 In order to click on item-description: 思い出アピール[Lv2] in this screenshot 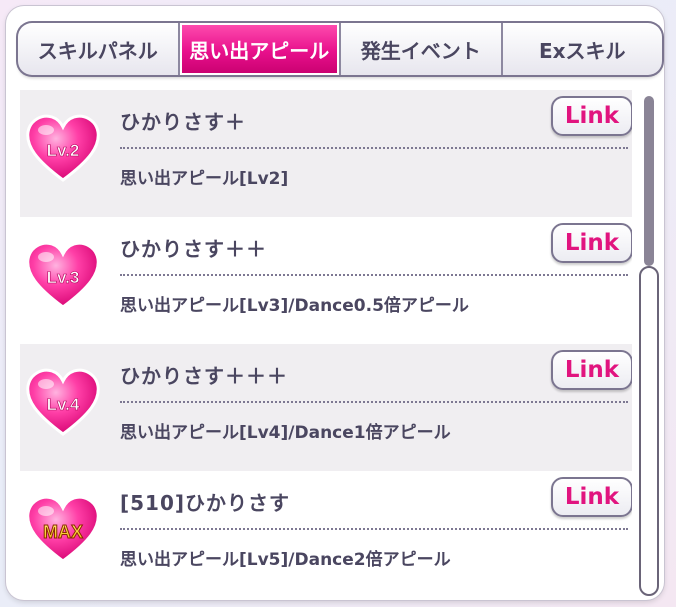, I will do `click(204, 179)`.